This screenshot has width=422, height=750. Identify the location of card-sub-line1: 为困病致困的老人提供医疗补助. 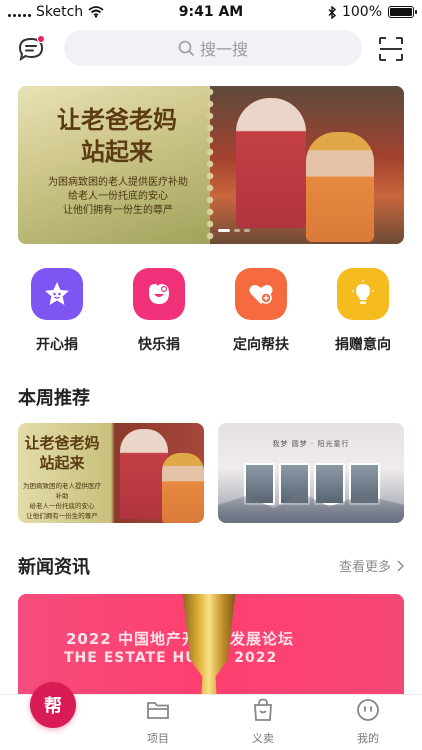
(62, 491).